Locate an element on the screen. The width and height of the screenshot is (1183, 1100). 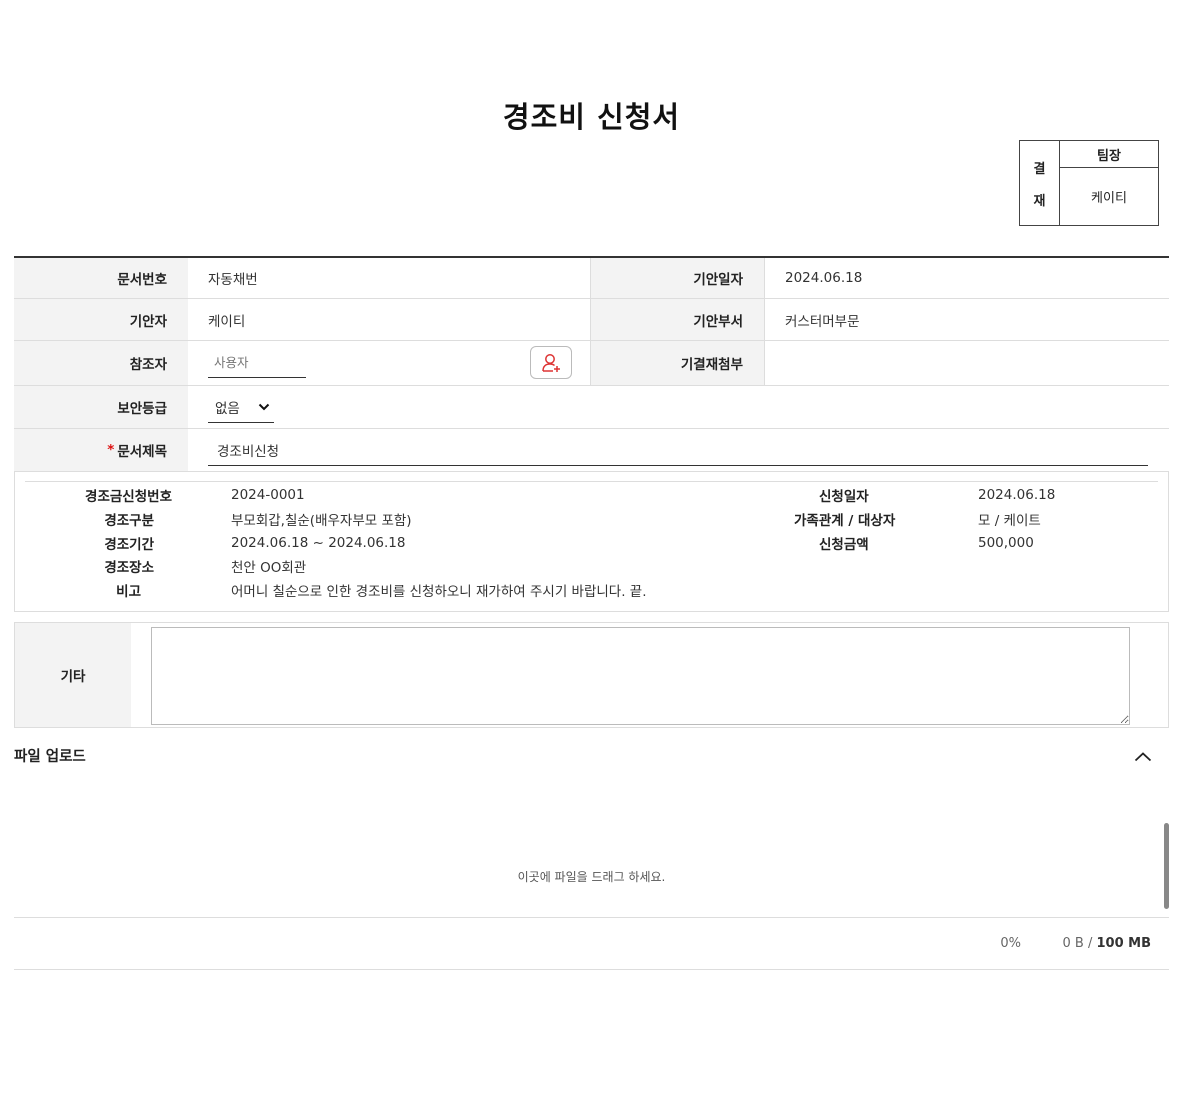
reference-user-input is located at coordinates (257, 363).